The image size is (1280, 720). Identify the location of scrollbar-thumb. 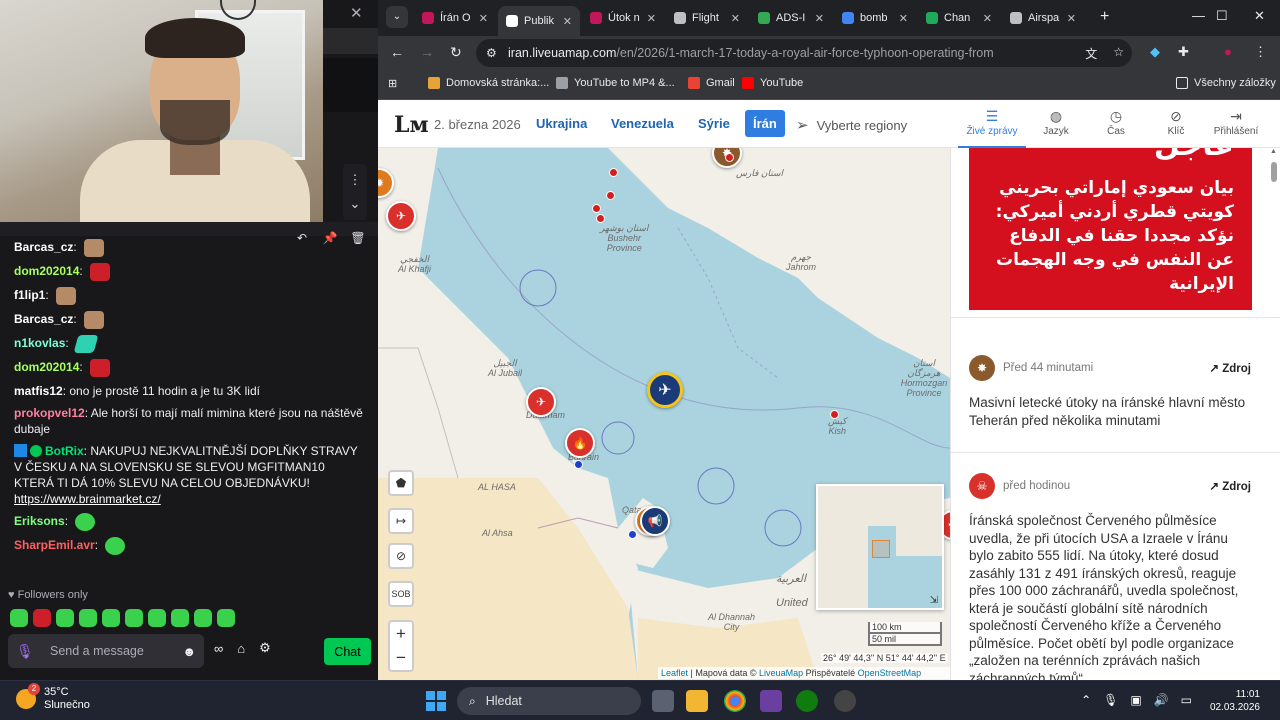
(1274, 172).